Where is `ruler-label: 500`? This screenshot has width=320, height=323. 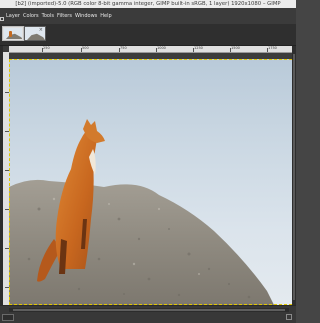
ruler-label: 500 is located at coordinates (85, 48).